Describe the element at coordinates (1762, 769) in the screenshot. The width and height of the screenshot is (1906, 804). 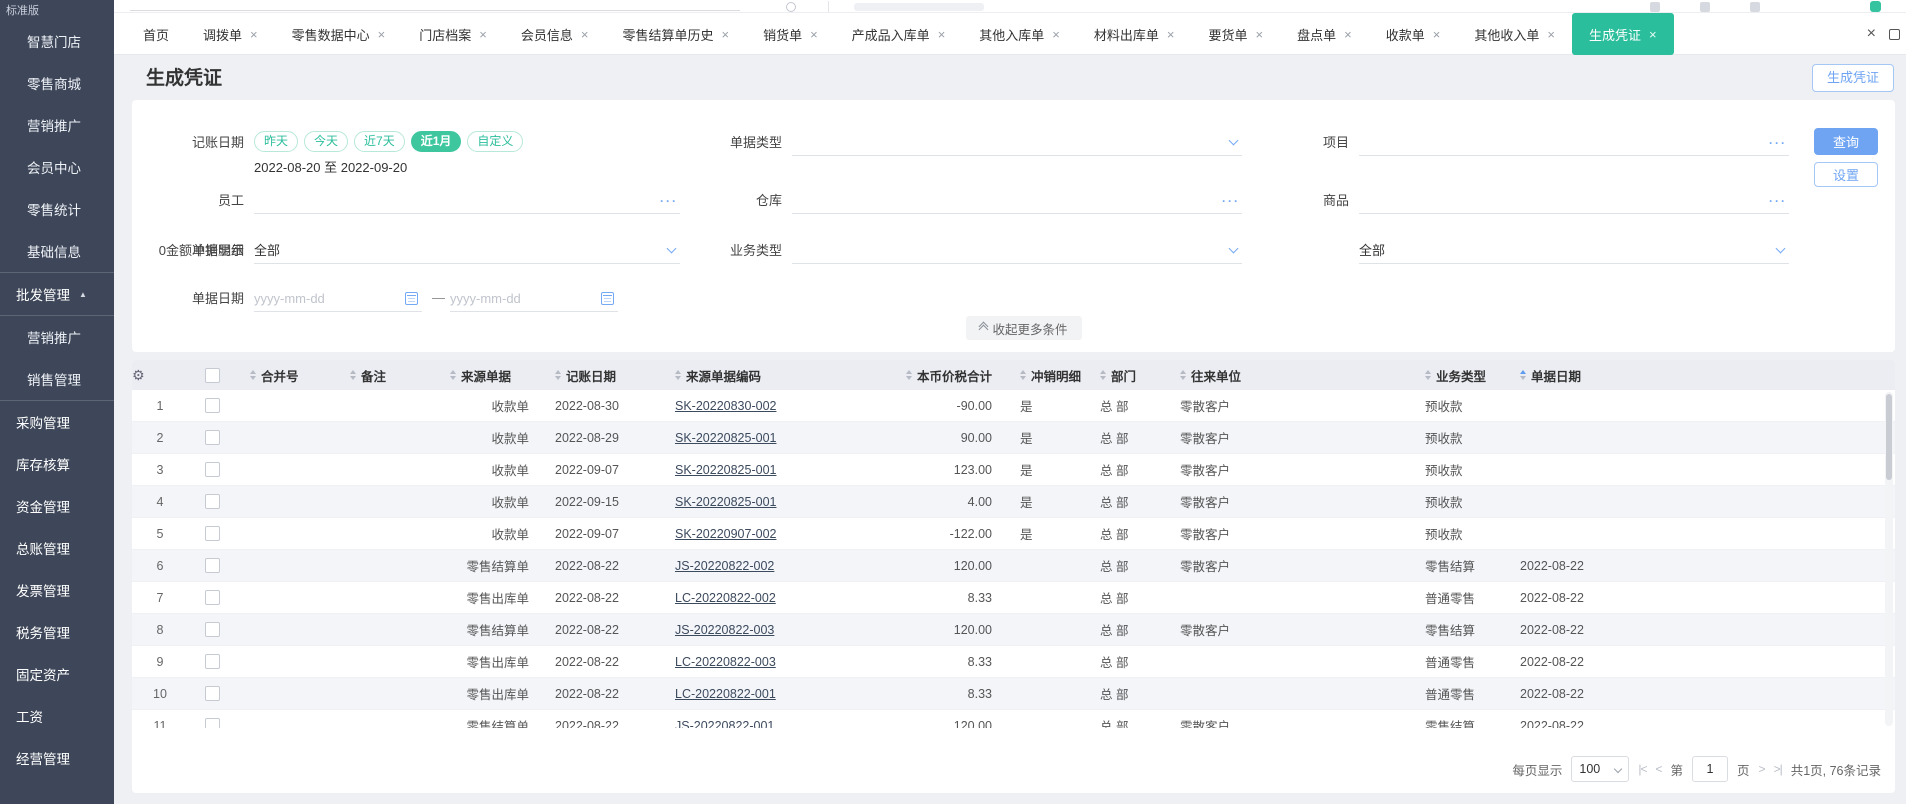
I see `next-page-icon: >` at that location.